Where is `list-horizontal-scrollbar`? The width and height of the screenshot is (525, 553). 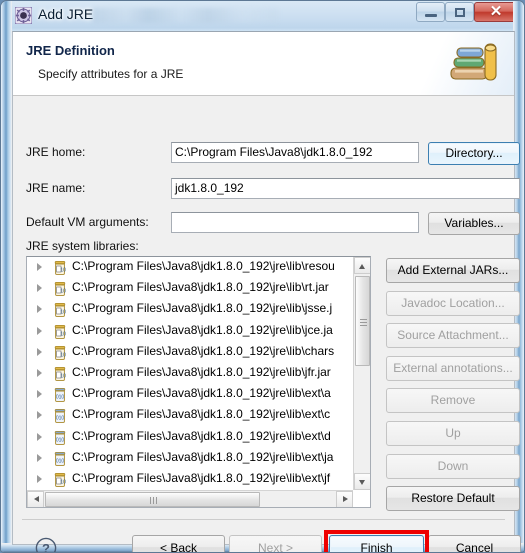 list-horizontal-scrollbar is located at coordinates (190, 498).